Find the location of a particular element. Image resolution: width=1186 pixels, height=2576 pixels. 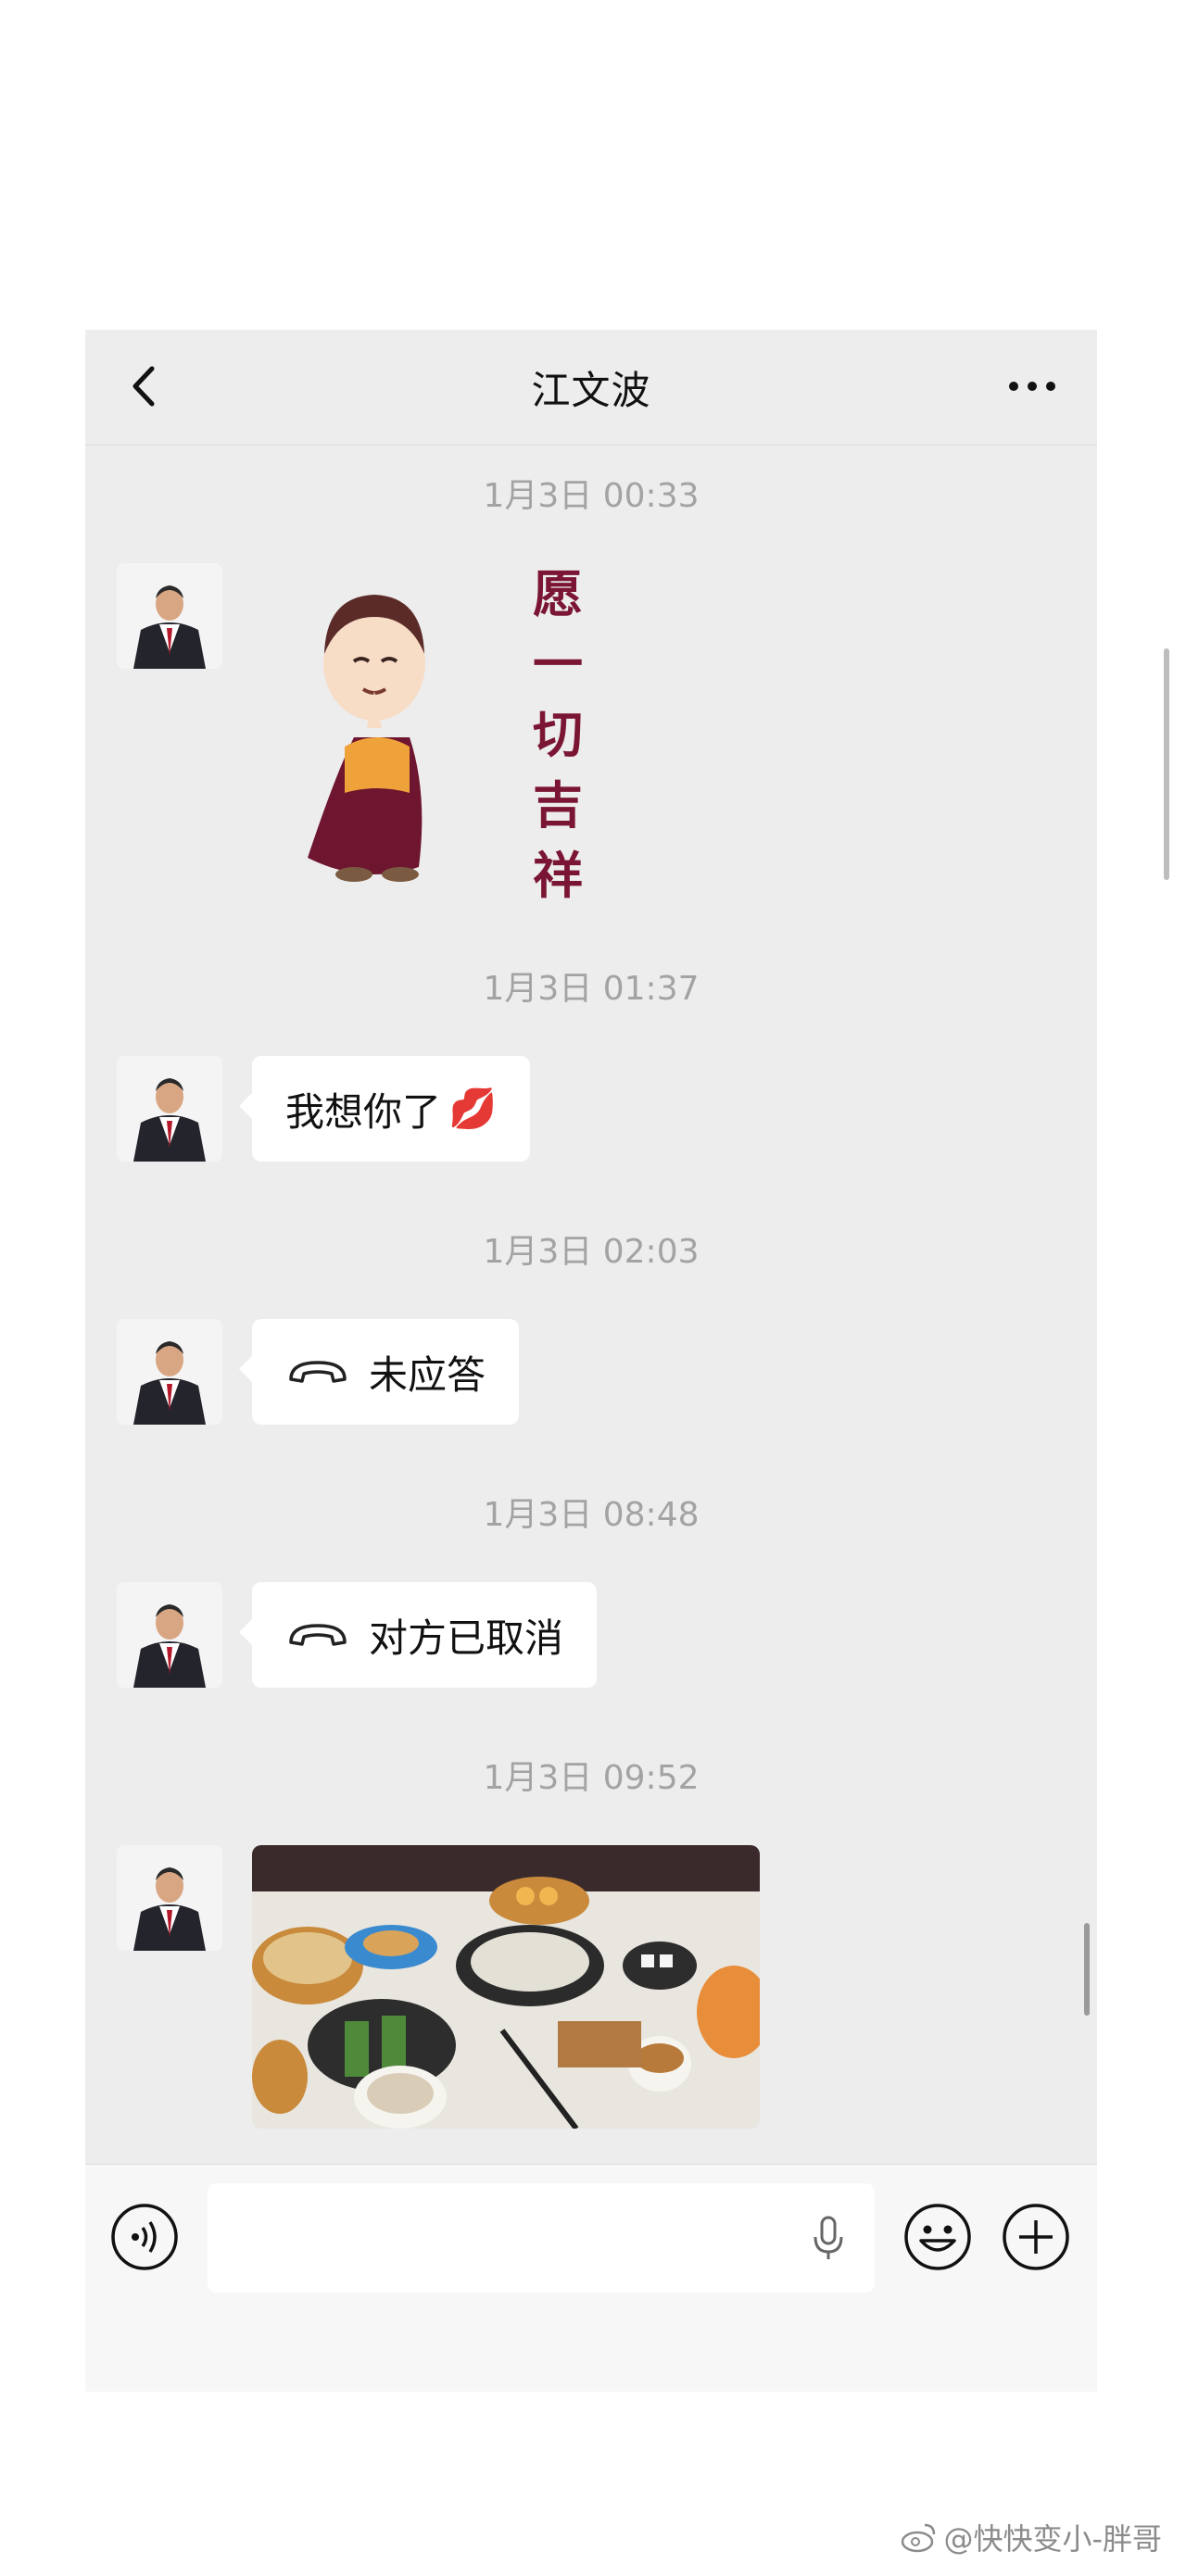

message-bubble: 我想你了 💋 is located at coordinates (384, 1109).